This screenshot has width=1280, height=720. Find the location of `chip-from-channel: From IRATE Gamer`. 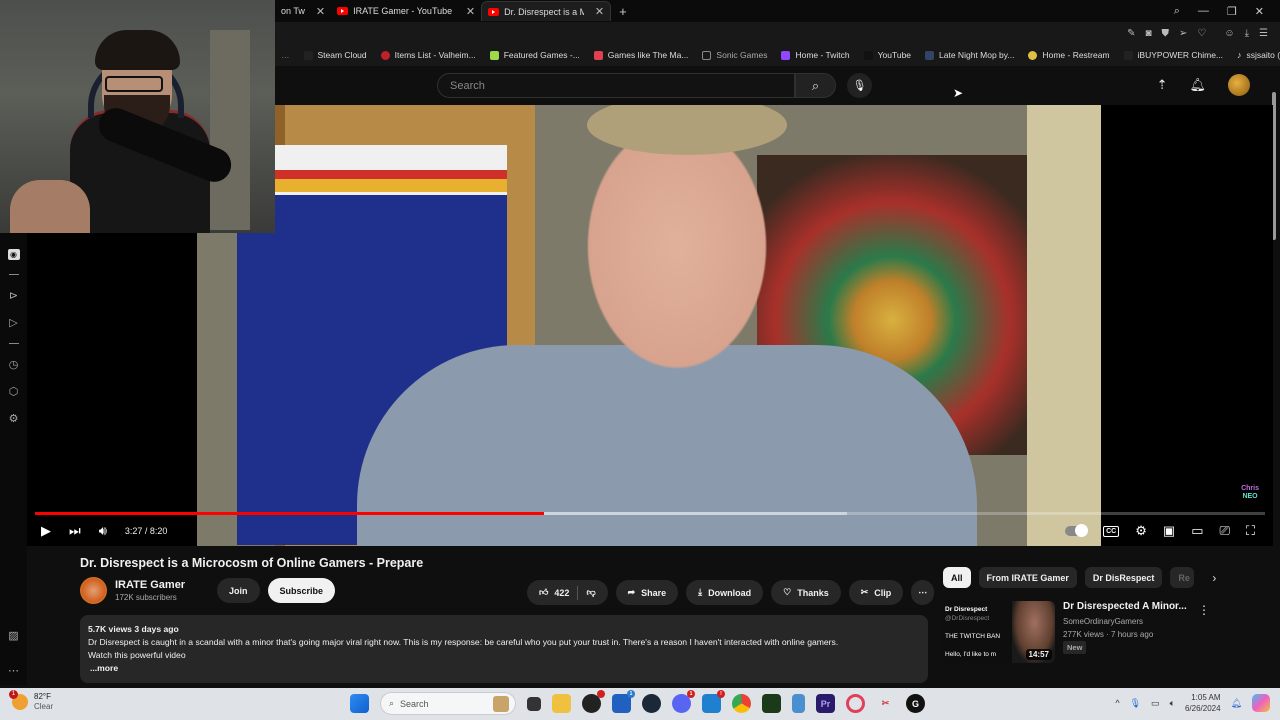

chip-from-channel: From IRATE Gamer is located at coordinates (1027, 577).